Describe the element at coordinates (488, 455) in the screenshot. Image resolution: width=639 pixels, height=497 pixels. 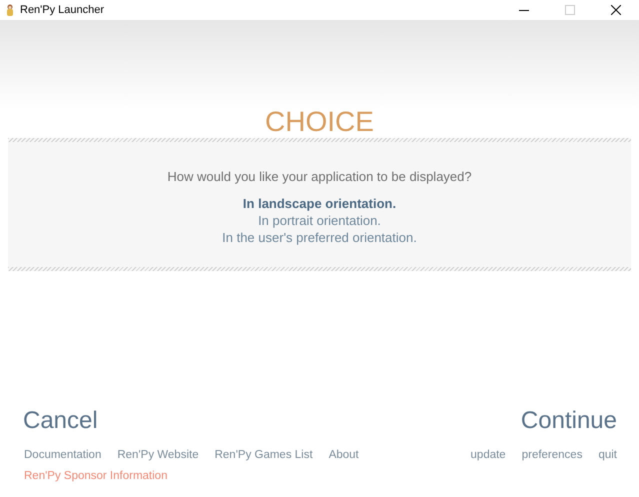
I see `footer-link: update` at that location.